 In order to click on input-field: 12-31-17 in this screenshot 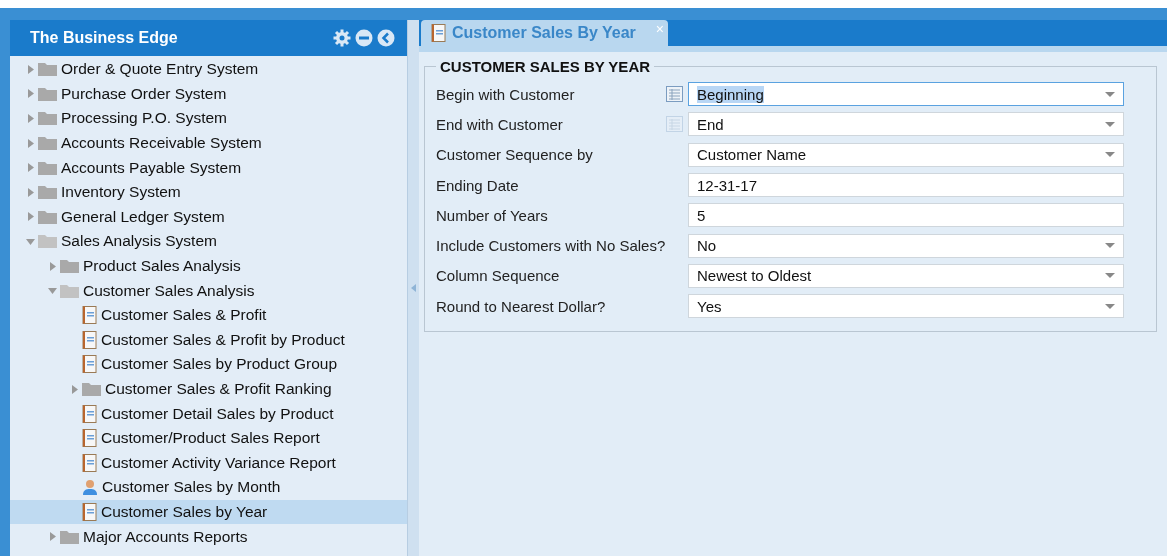, I will do `click(906, 185)`.